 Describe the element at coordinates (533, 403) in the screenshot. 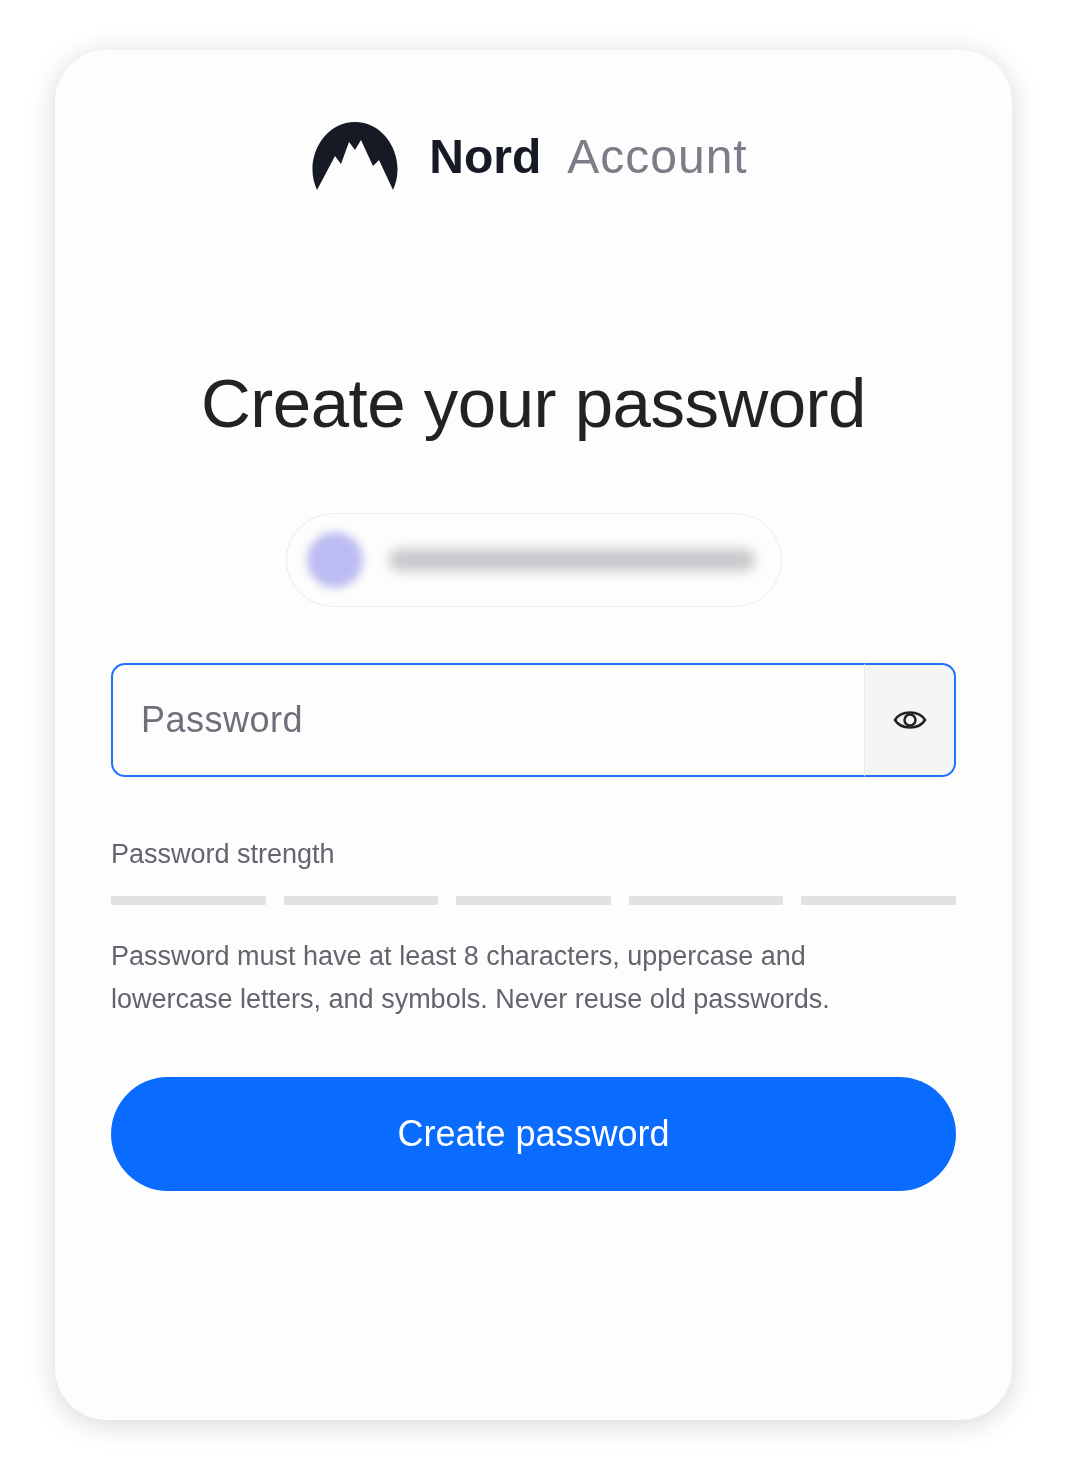

I see `page-title: Create your password` at that location.